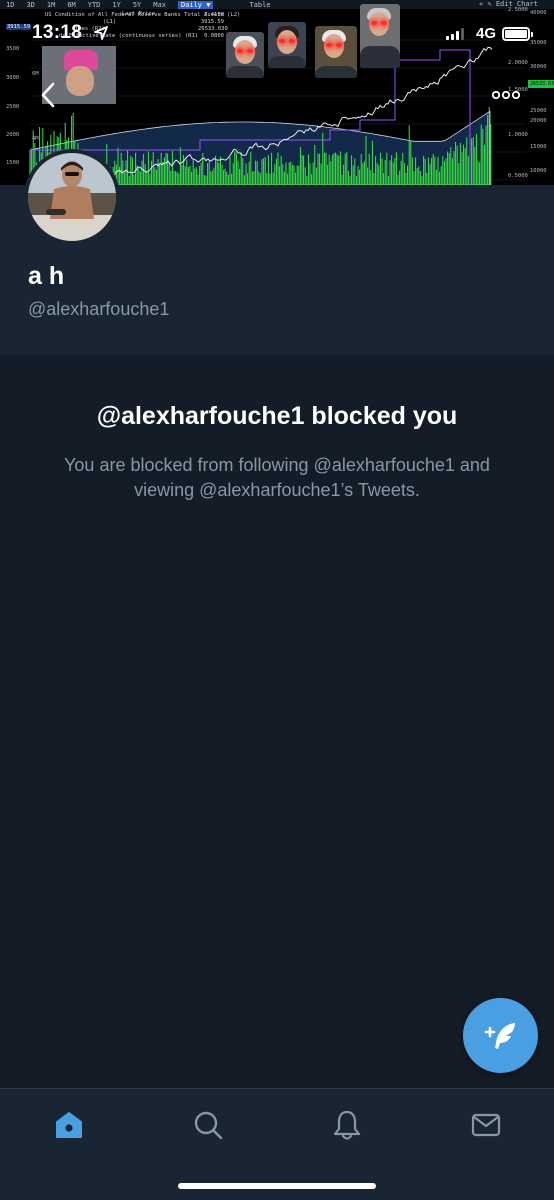  I want to click on back-button, so click(48, 95).